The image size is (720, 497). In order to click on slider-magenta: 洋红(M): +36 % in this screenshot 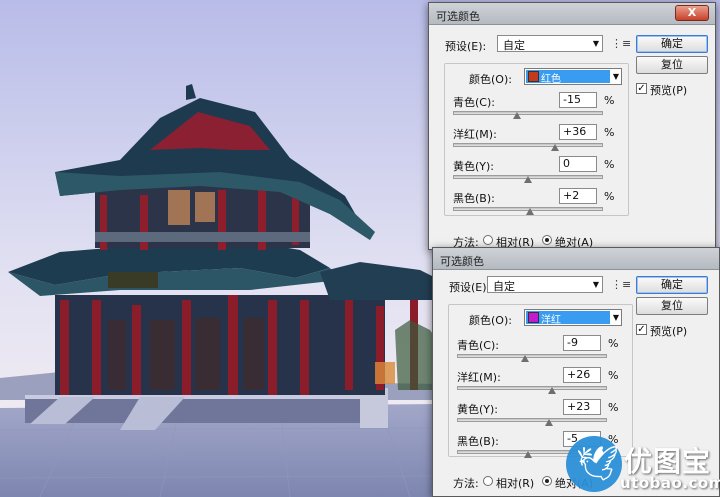, I will do `click(538, 140)`.